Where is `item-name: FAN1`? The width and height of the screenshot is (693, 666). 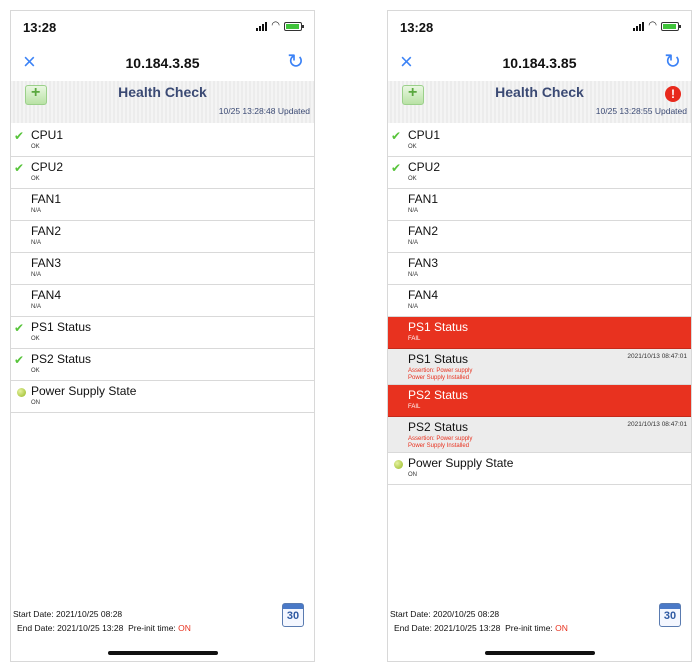 item-name: FAN1 is located at coordinates (46, 199).